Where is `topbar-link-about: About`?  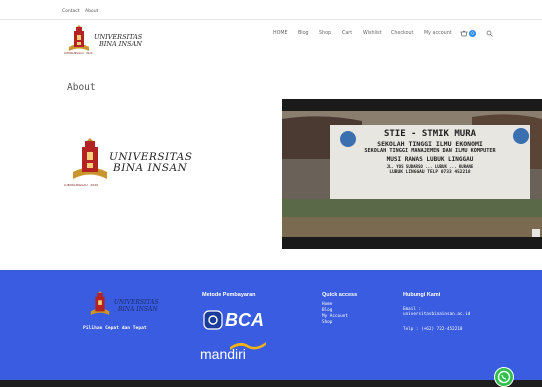
topbar-link-about: About is located at coordinates (91, 11).